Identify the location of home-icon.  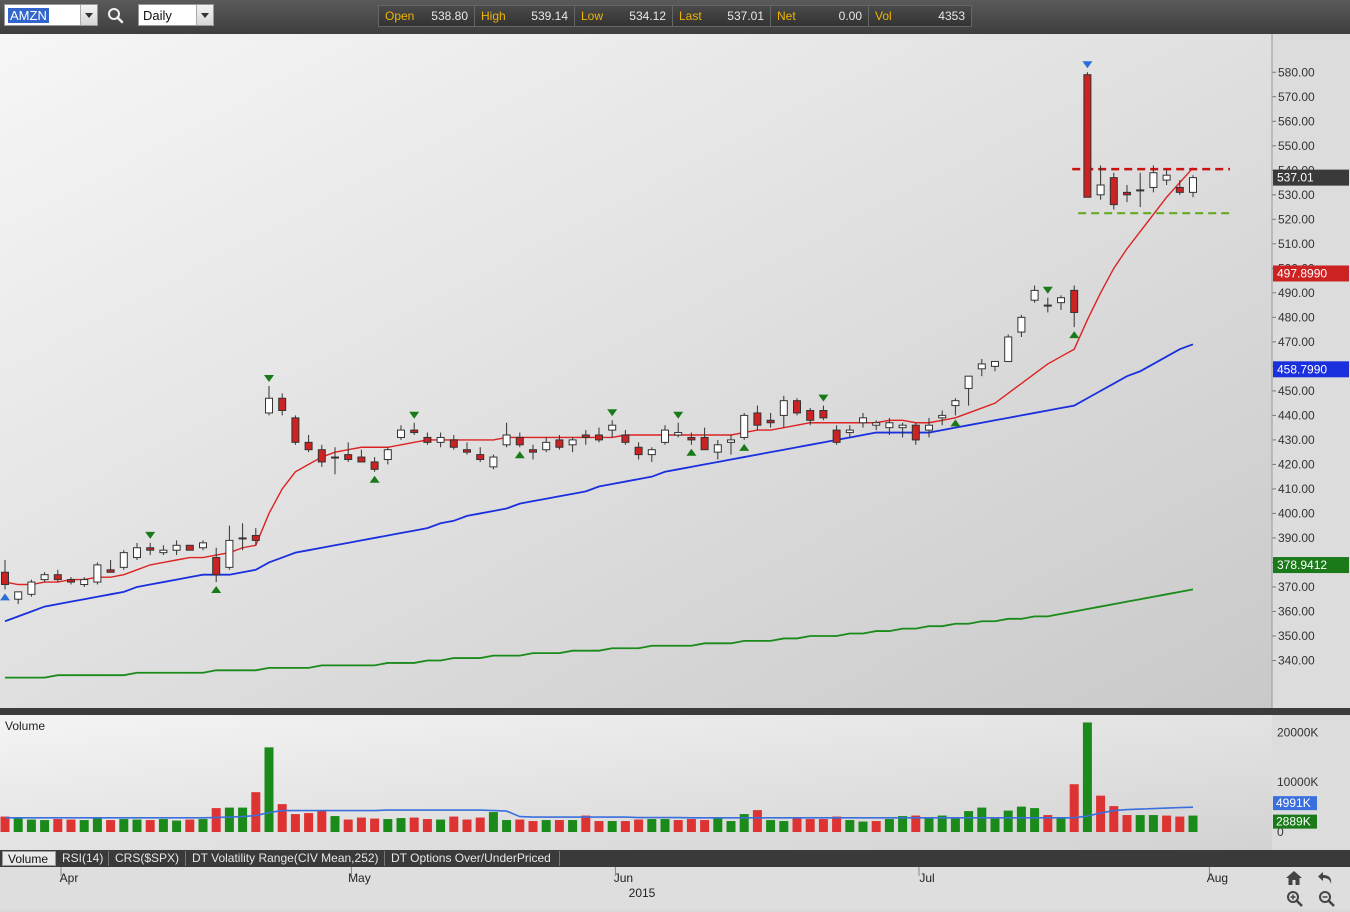
(1294, 878).